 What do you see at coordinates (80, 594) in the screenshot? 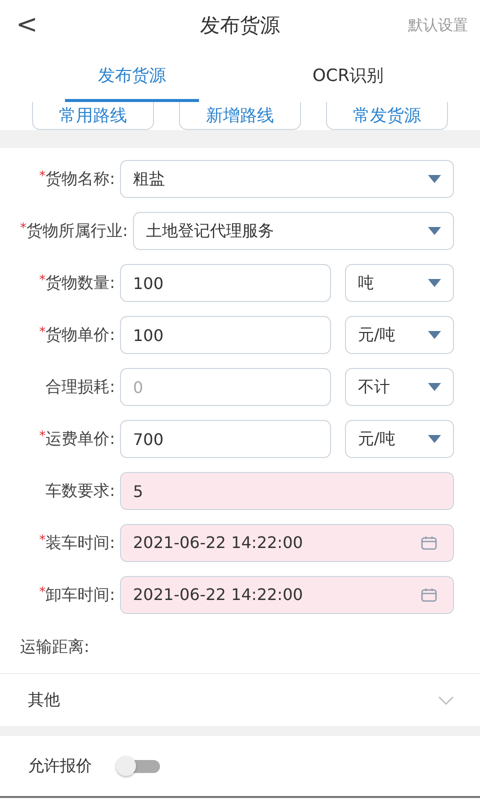
I see `field-label: 卸车时间:` at bounding box center [80, 594].